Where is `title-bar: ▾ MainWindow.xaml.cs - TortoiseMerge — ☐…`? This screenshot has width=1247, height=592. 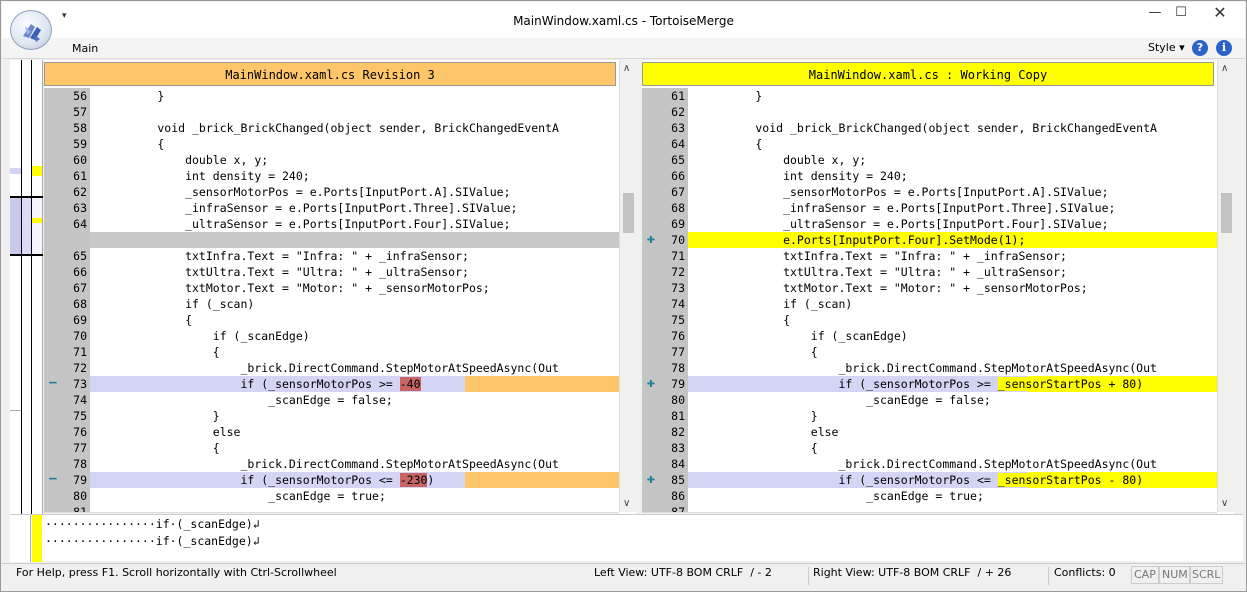
title-bar: ▾ MainWindow.xaml.cs - TortoiseMerge — ☐… is located at coordinates (623, 20).